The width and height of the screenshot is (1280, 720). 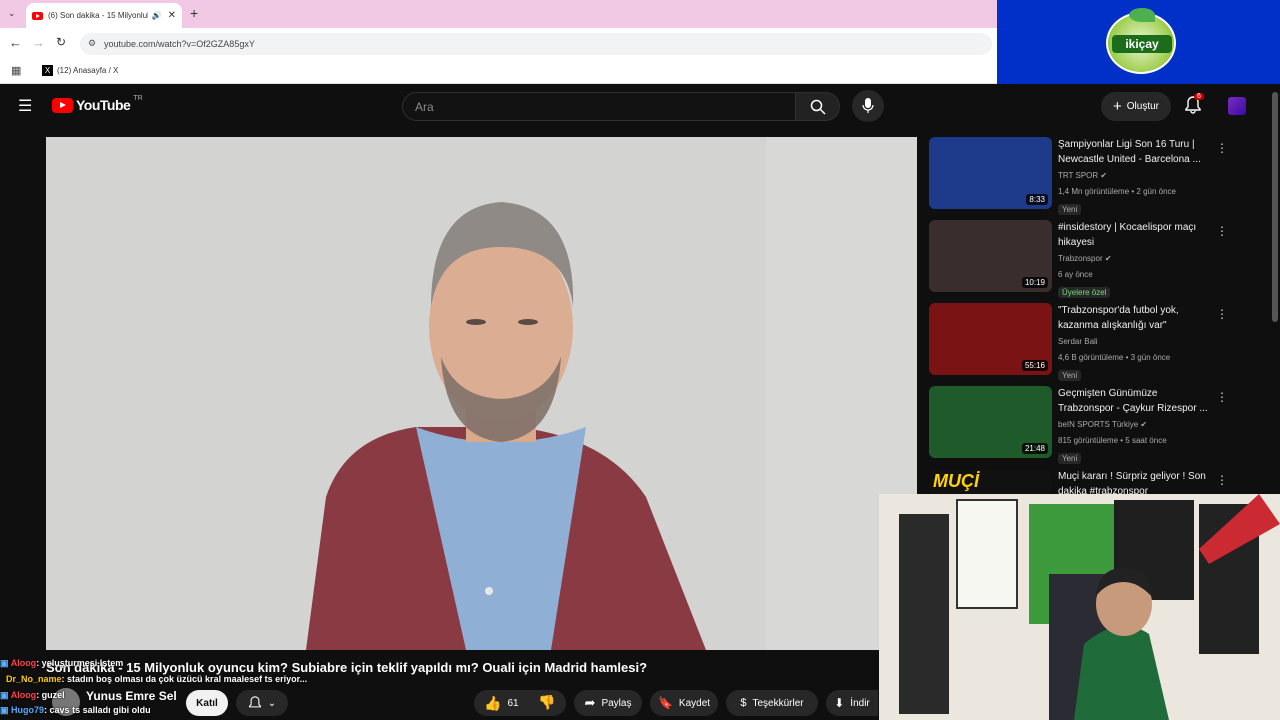 I want to click on chat-message: ▣ Hugo79: cavs ts salladı gibi oldu, so click(x=75, y=710).